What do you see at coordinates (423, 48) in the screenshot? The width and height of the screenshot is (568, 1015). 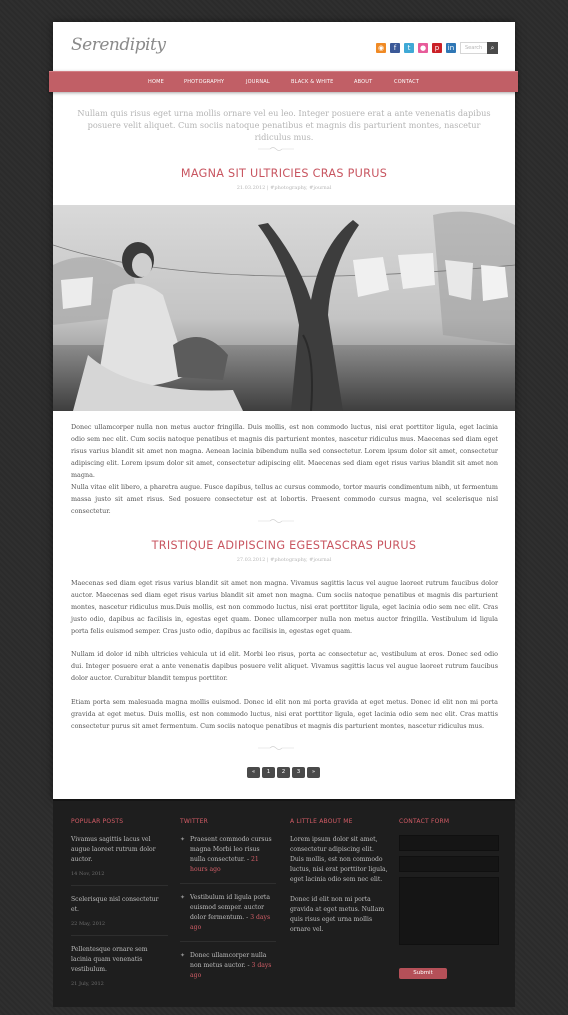 I see `flickr-icon: ●` at bounding box center [423, 48].